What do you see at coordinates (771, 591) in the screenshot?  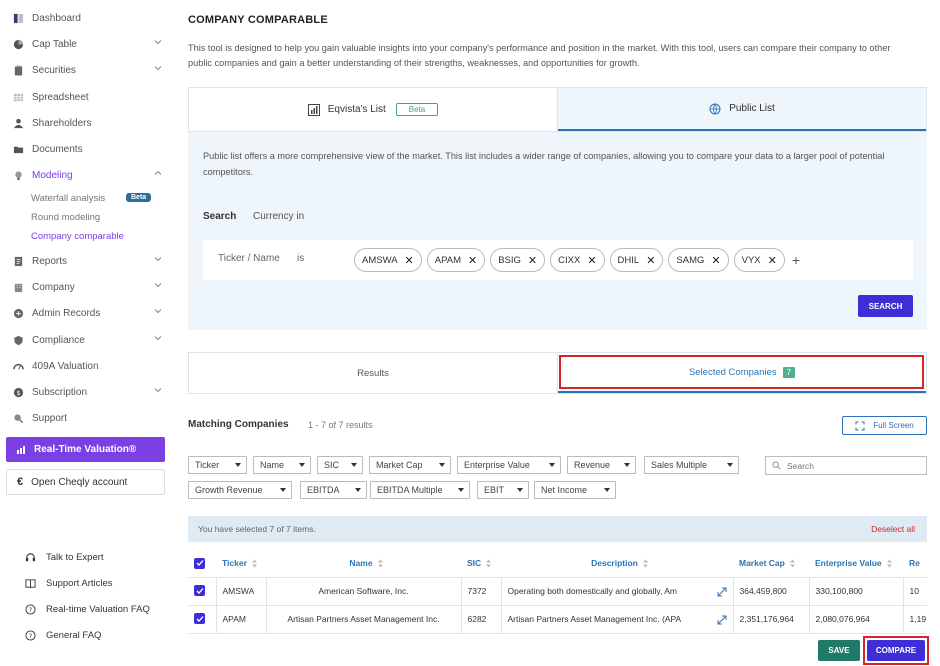 I see `cell-market-cap: 364,459,800` at bounding box center [771, 591].